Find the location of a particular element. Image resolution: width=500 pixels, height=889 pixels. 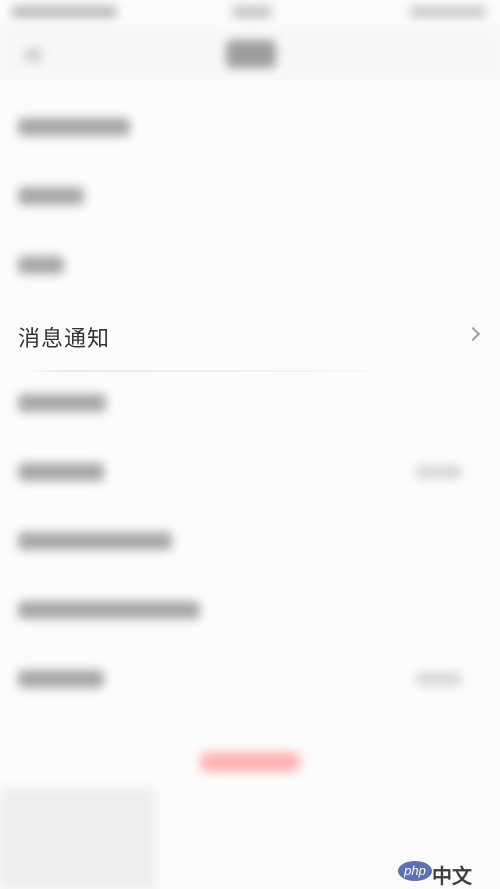

page-title is located at coordinates (251, 54).